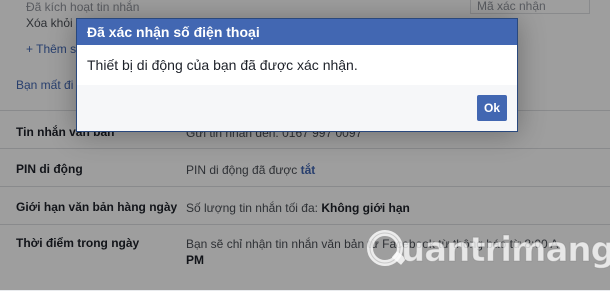  What do you see at coordinates (492, 108) in the screenshot?
I see `ok-button: Ok` at bounding box center [492, 108].